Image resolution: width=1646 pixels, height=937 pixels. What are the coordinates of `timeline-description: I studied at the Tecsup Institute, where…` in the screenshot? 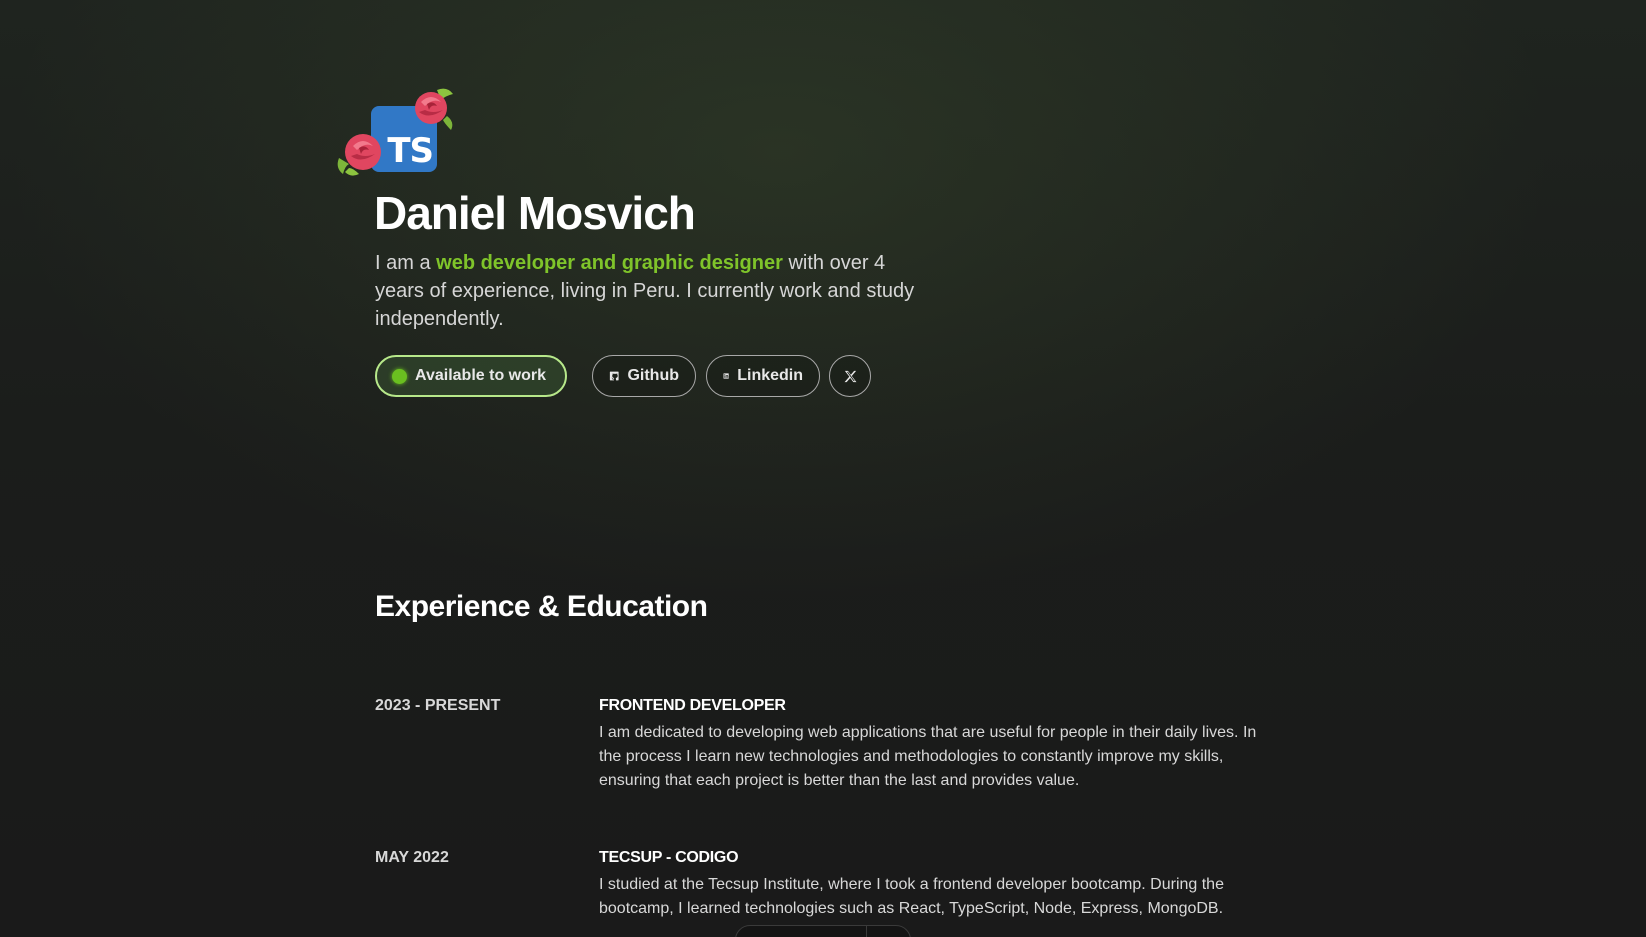 It's located at (911, 896).